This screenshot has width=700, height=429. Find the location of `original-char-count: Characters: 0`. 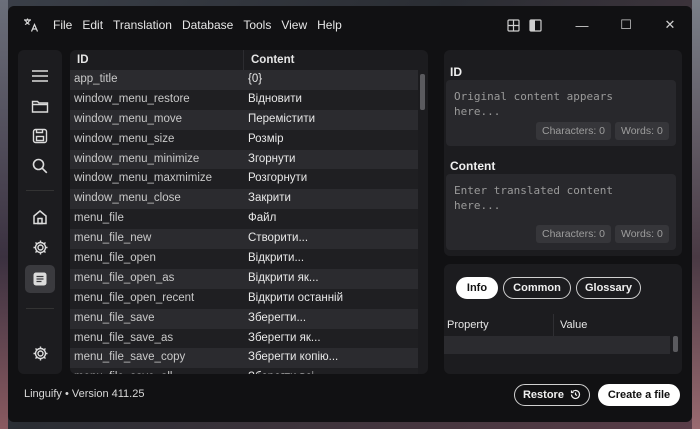

original-char-count: Characters: 0 is located at coordinates (574, 131).